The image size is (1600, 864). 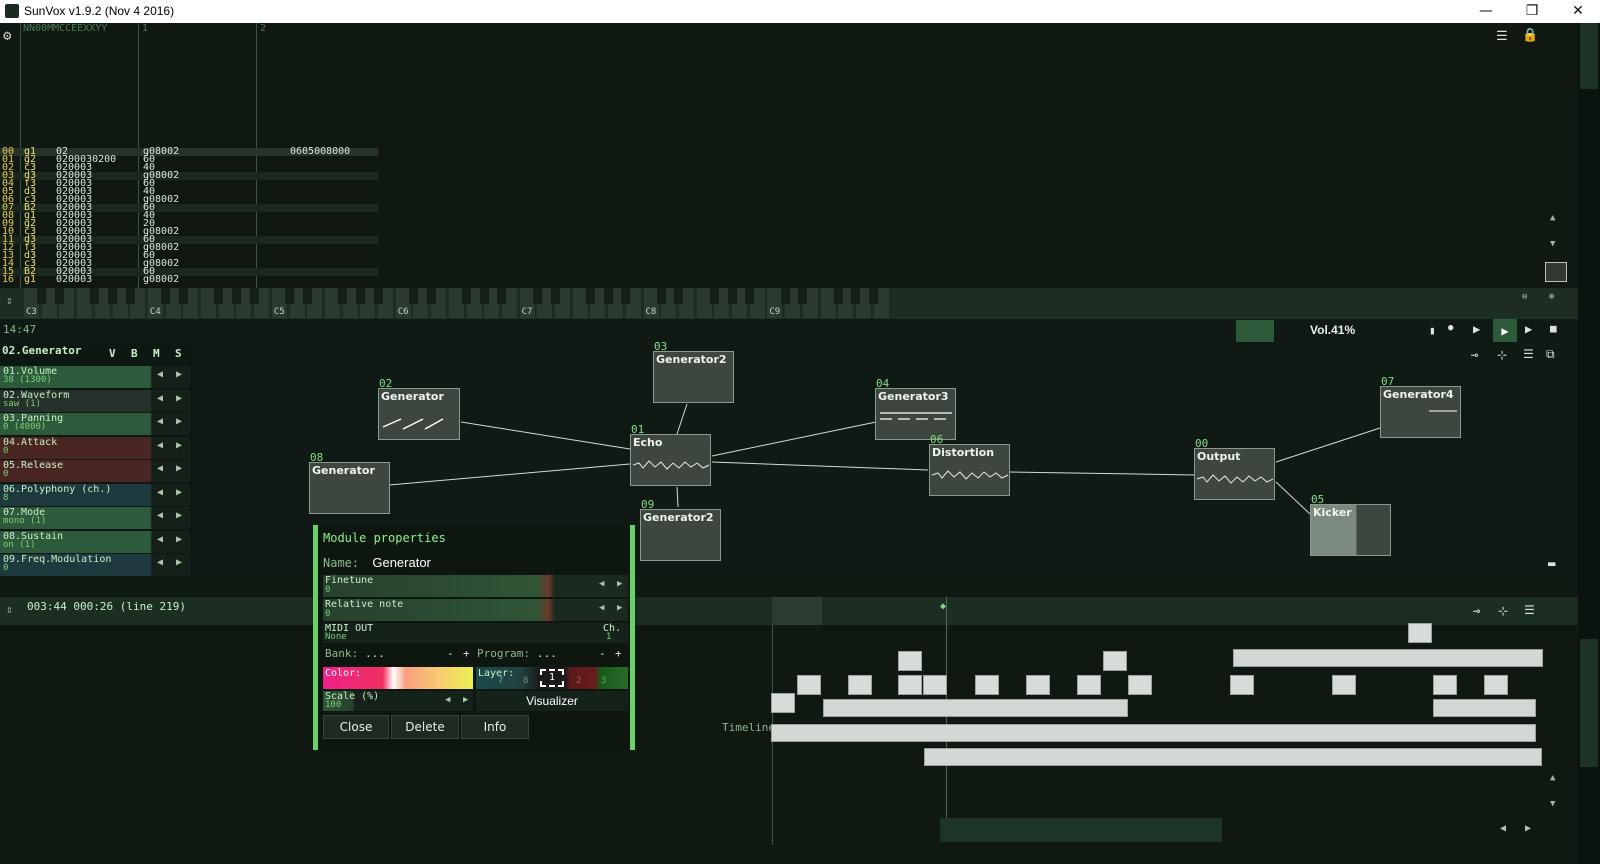 What do you see at coordinates (670, 460) in the screenshot?
I see `module-echo-01: Echo` at bounding box center [670, 460].